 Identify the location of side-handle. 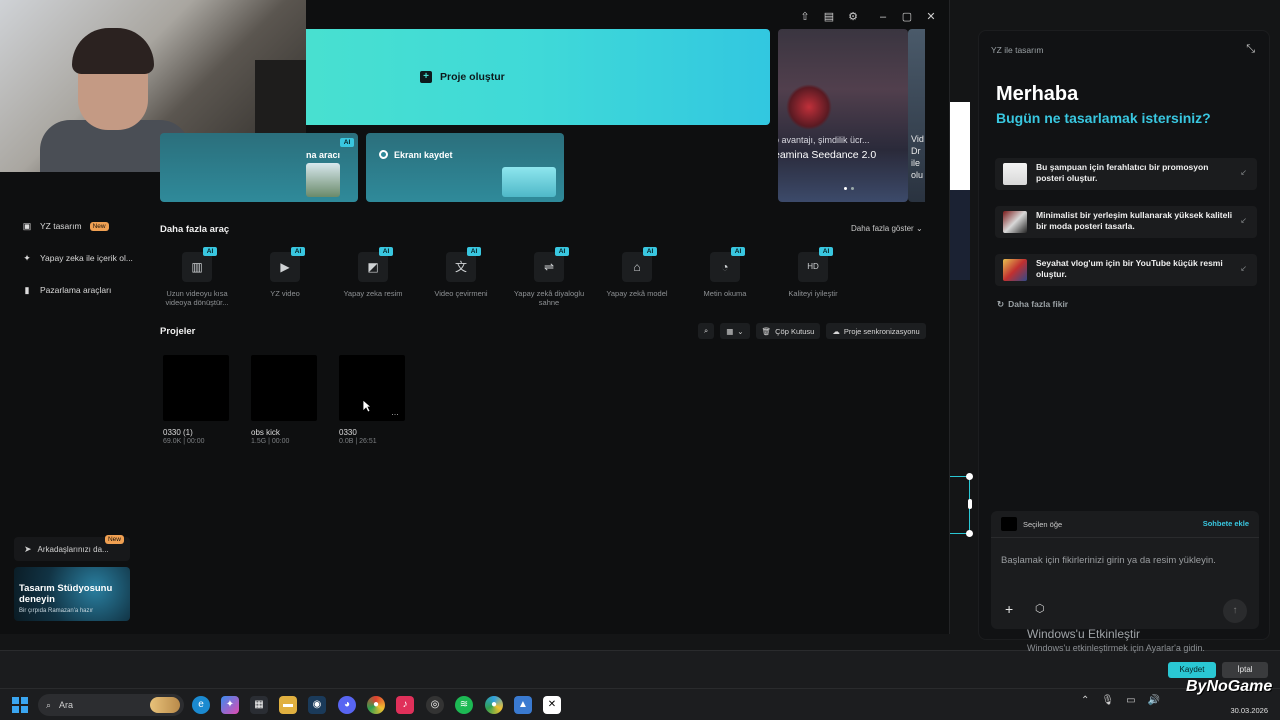
(970, 504).